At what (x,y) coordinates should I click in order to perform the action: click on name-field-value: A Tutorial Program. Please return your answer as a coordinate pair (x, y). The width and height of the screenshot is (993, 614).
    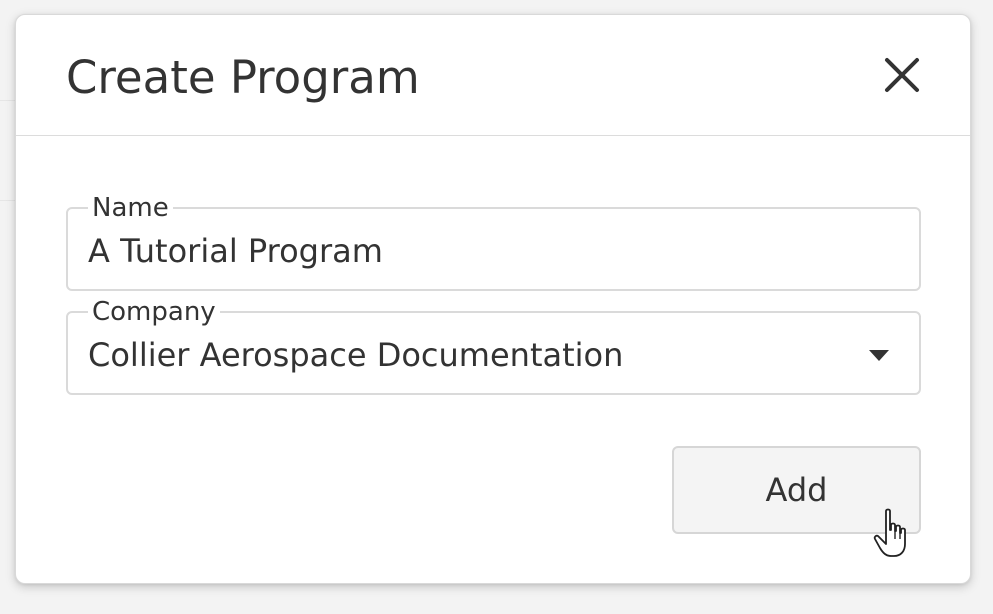
    Looking at the image, I should click on (235, 251).